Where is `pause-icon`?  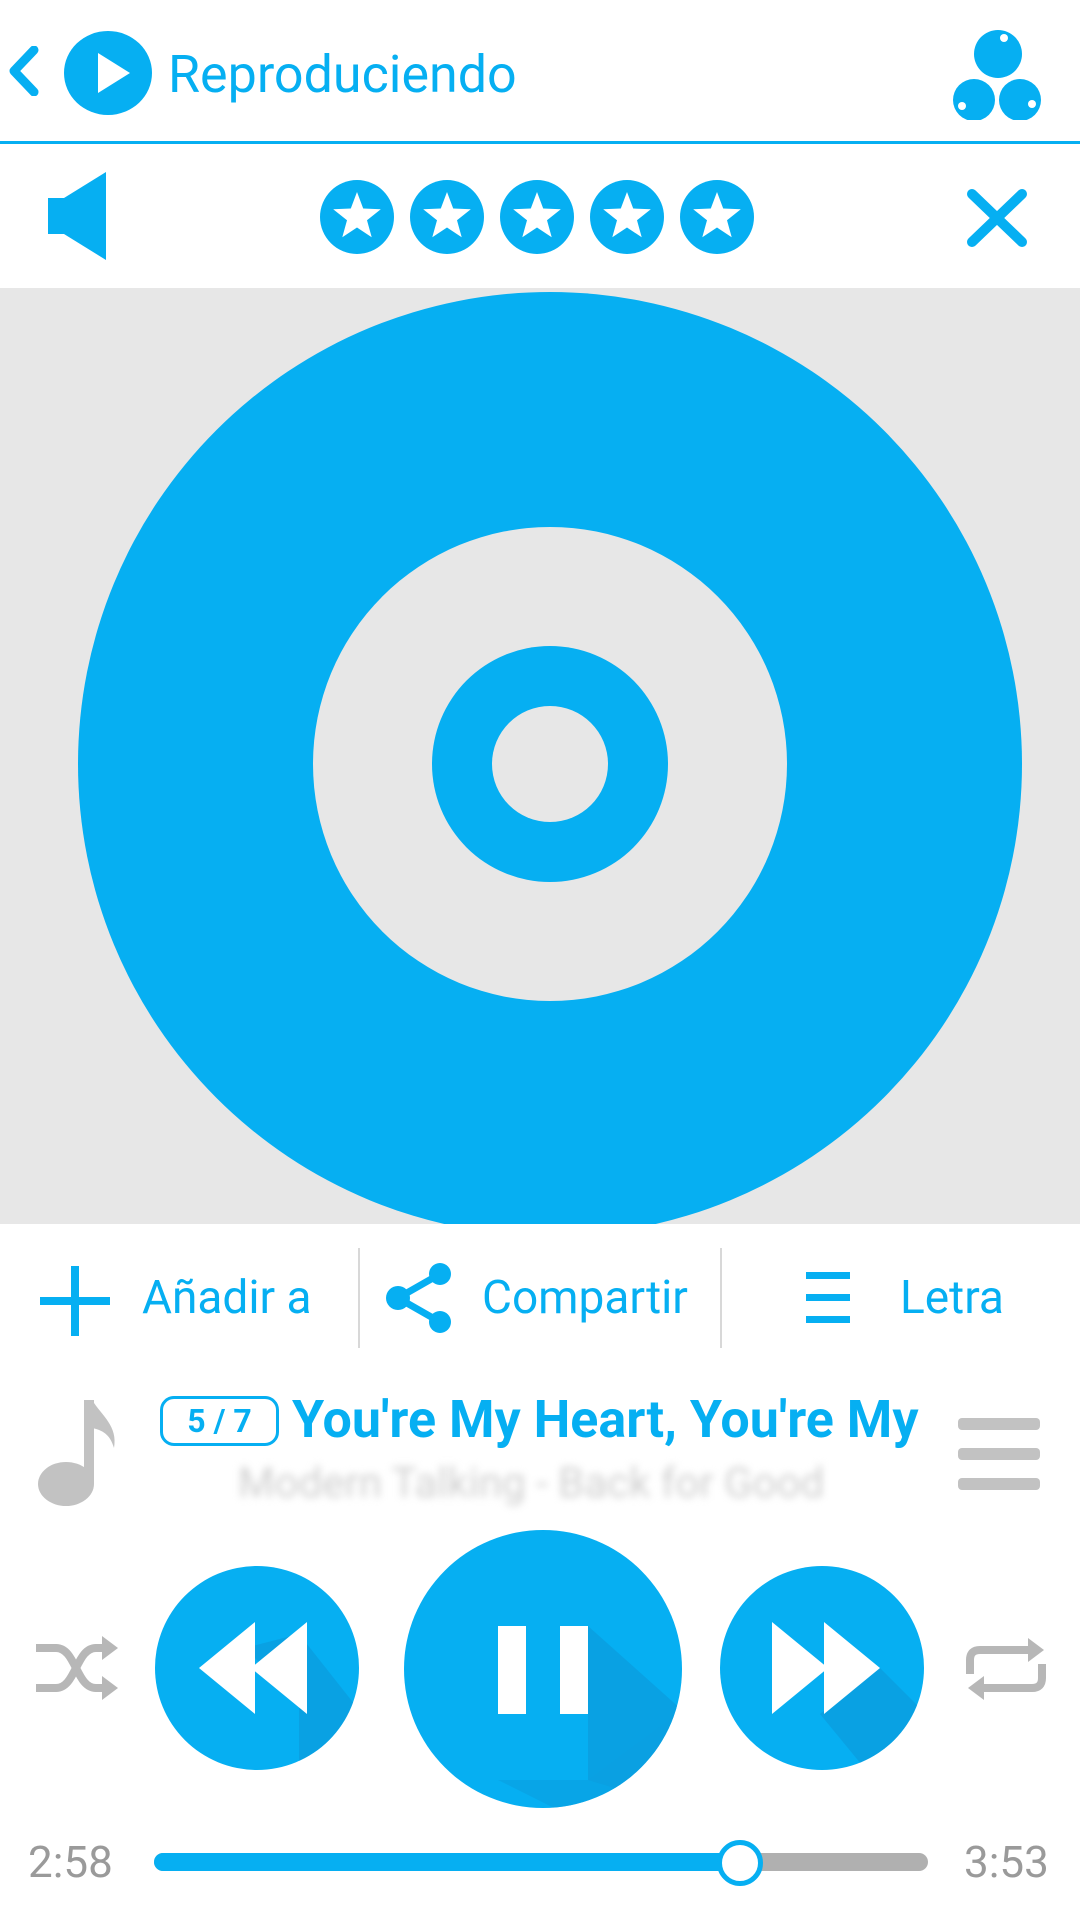
pause-icon is located at coordinates (590, 1717).